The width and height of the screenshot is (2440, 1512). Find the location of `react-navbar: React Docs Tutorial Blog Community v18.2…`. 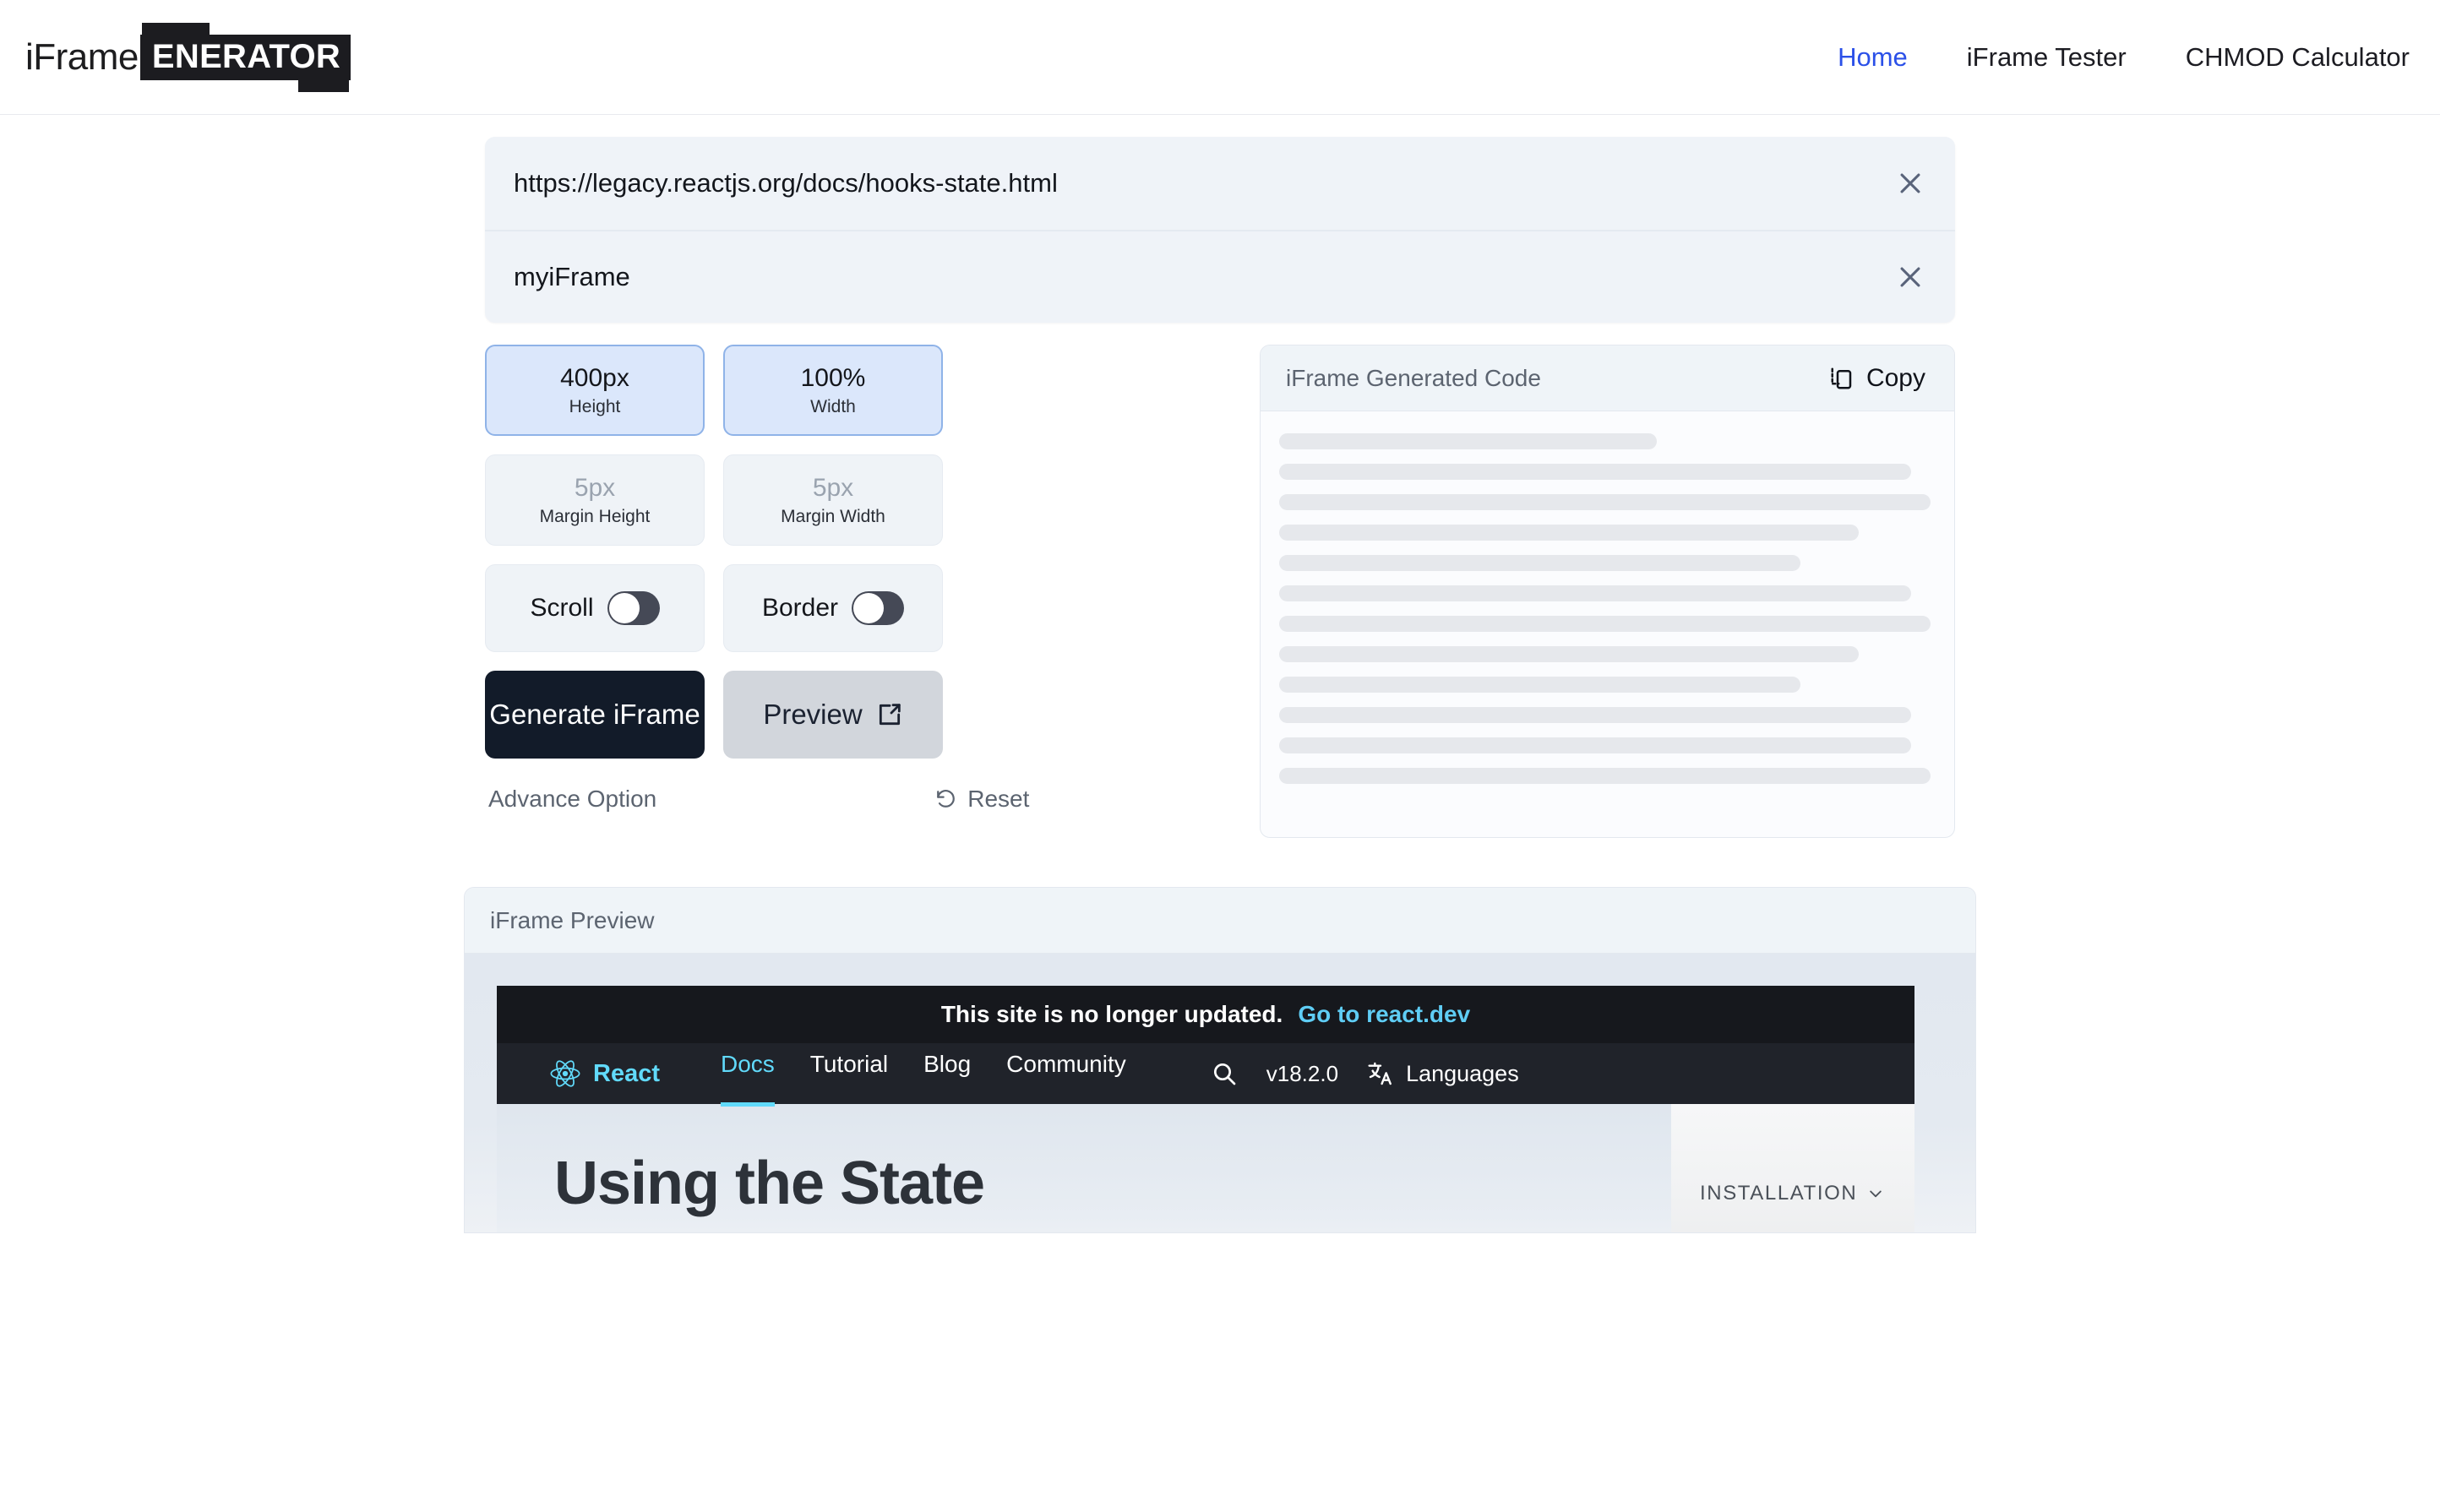

react-navbar: React Docs Tutorial Blog Community v18.2… is located at coordinates (1205, 1075).